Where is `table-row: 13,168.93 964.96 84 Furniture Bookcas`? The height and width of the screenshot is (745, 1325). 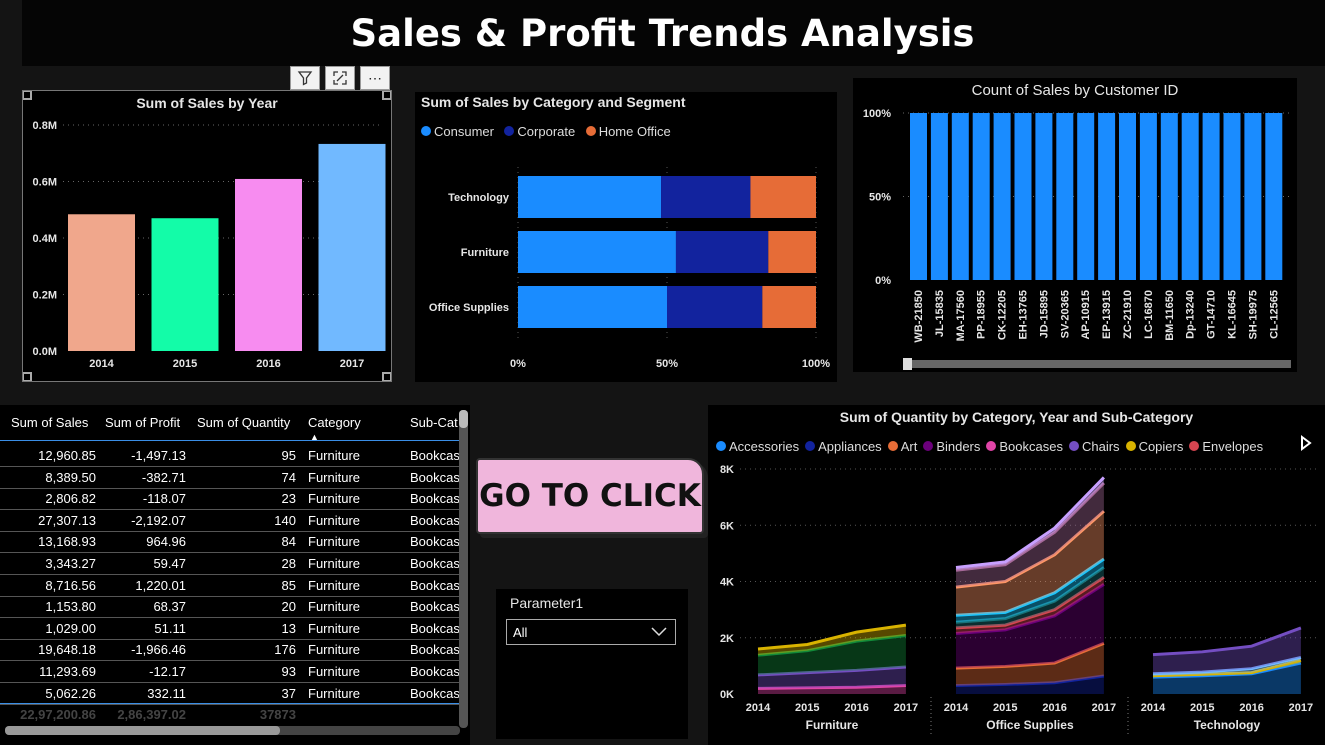 table-row: 13,168.93 964.96 84 Furniture Bookcas is located at coordinates (230, 542).